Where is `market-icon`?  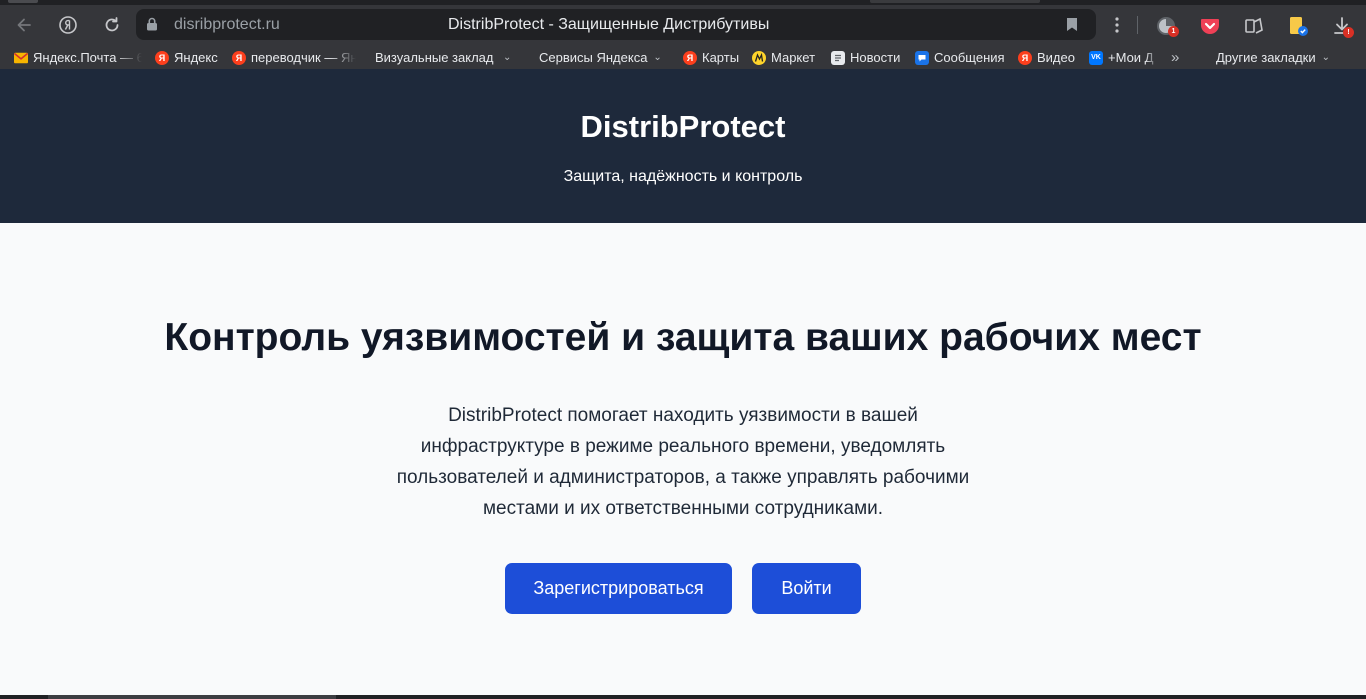 market-icon is located at coordinates (759, 57).